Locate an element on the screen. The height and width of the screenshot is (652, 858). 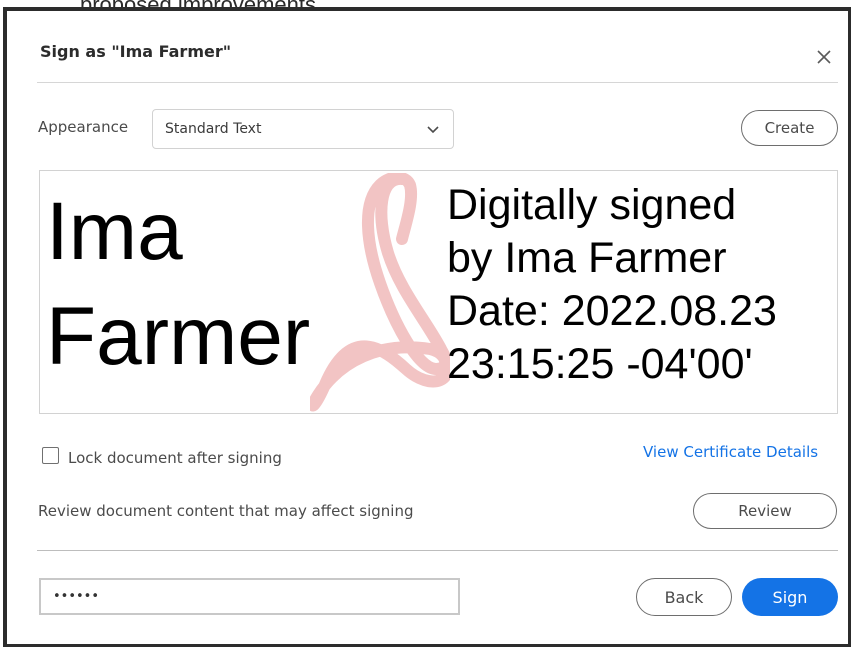
lock-document-label: Lock document after signing is located at coordinates (175, 458).